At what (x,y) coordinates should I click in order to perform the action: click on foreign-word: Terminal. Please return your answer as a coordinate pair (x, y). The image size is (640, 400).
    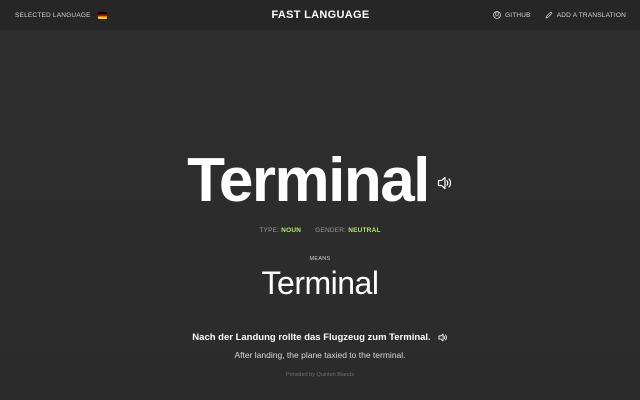
    Looking at the image, I should click on (308, 180).